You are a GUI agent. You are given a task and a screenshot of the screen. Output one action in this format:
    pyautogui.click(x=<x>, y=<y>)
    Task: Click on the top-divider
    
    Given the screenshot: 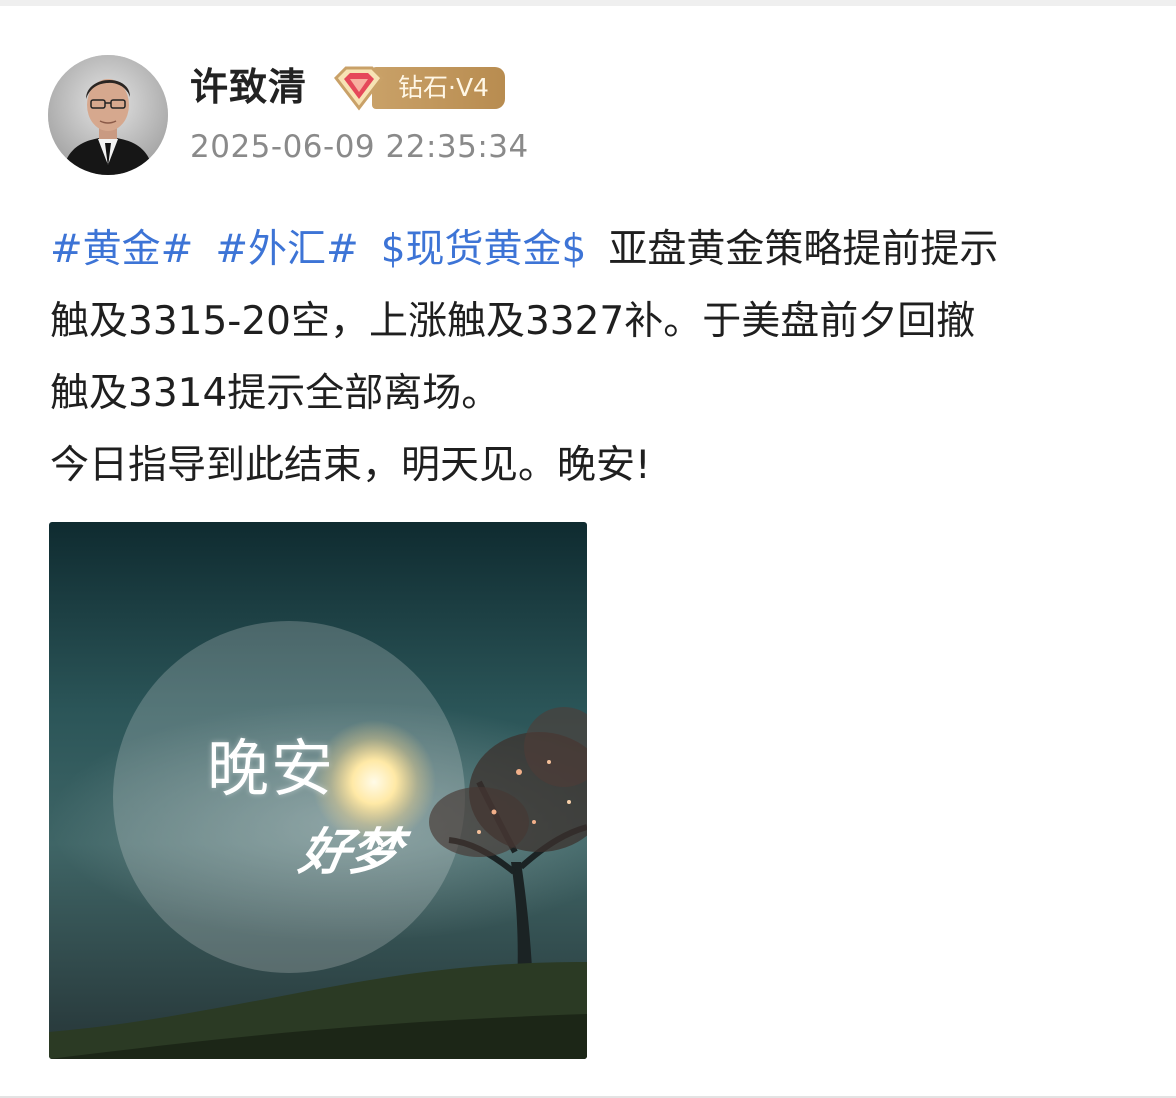 What is the action you would take?
    pyautogui.click(x=588, y=3)
    